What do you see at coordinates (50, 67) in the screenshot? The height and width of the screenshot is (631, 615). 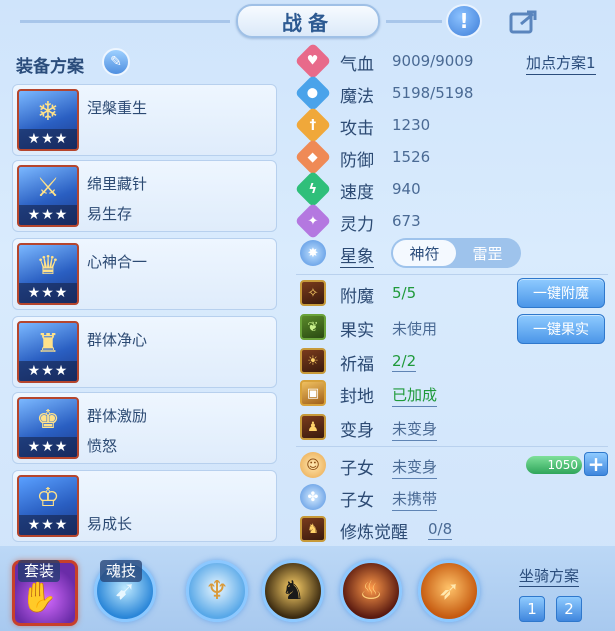 I see `equipment-plan-title: 装备方案` at bounding box center [50, 67].